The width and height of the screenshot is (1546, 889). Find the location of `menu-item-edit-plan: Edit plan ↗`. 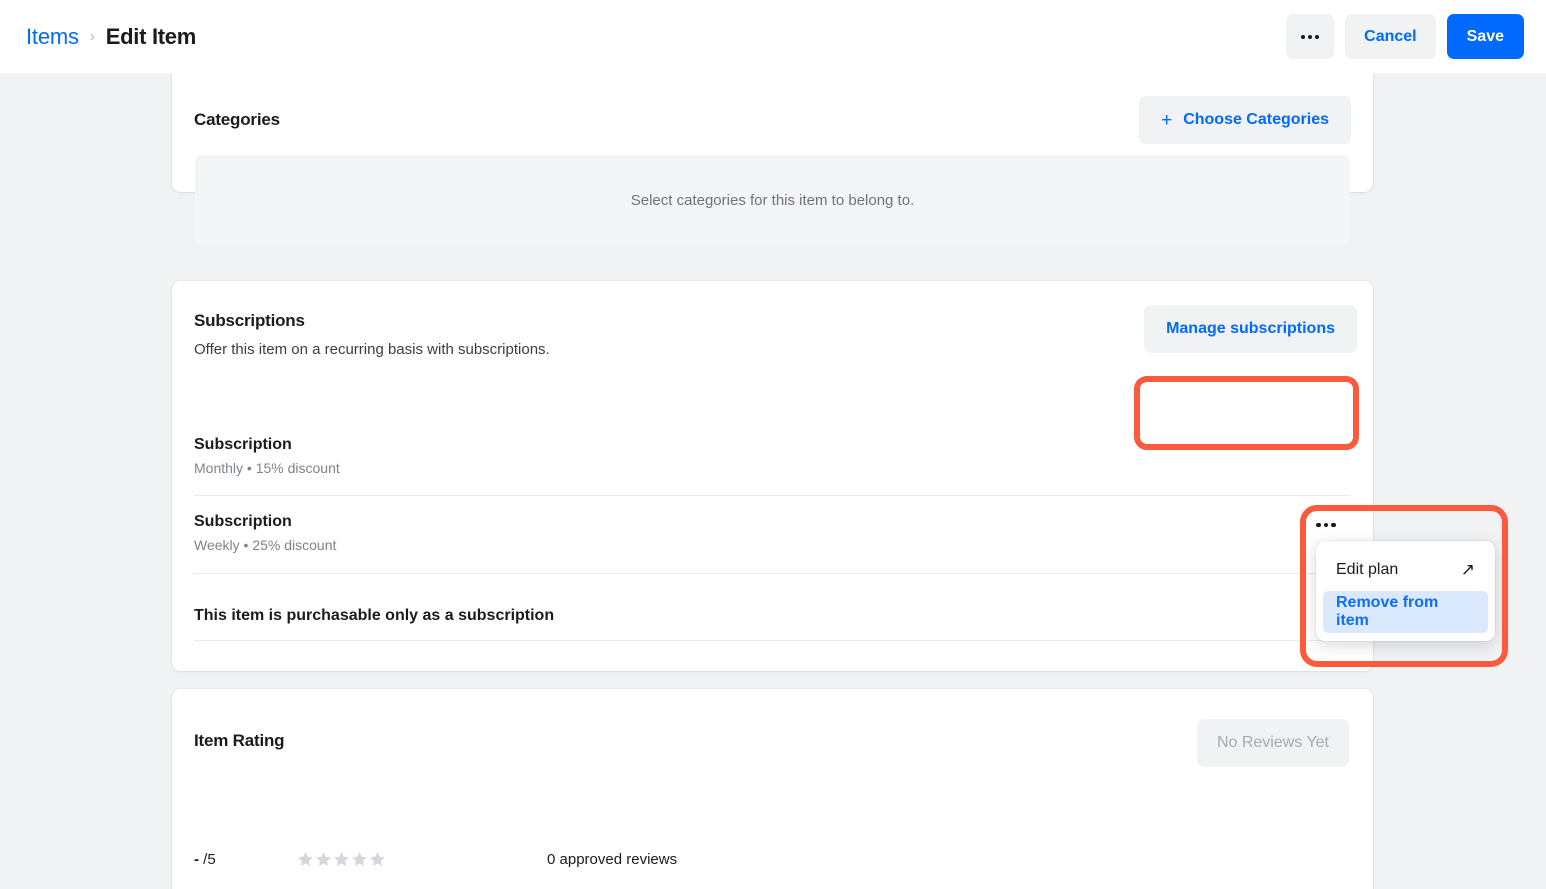

menu-item-edit-plan: Edit plan ↗ is located at coordinates (1405, 570).